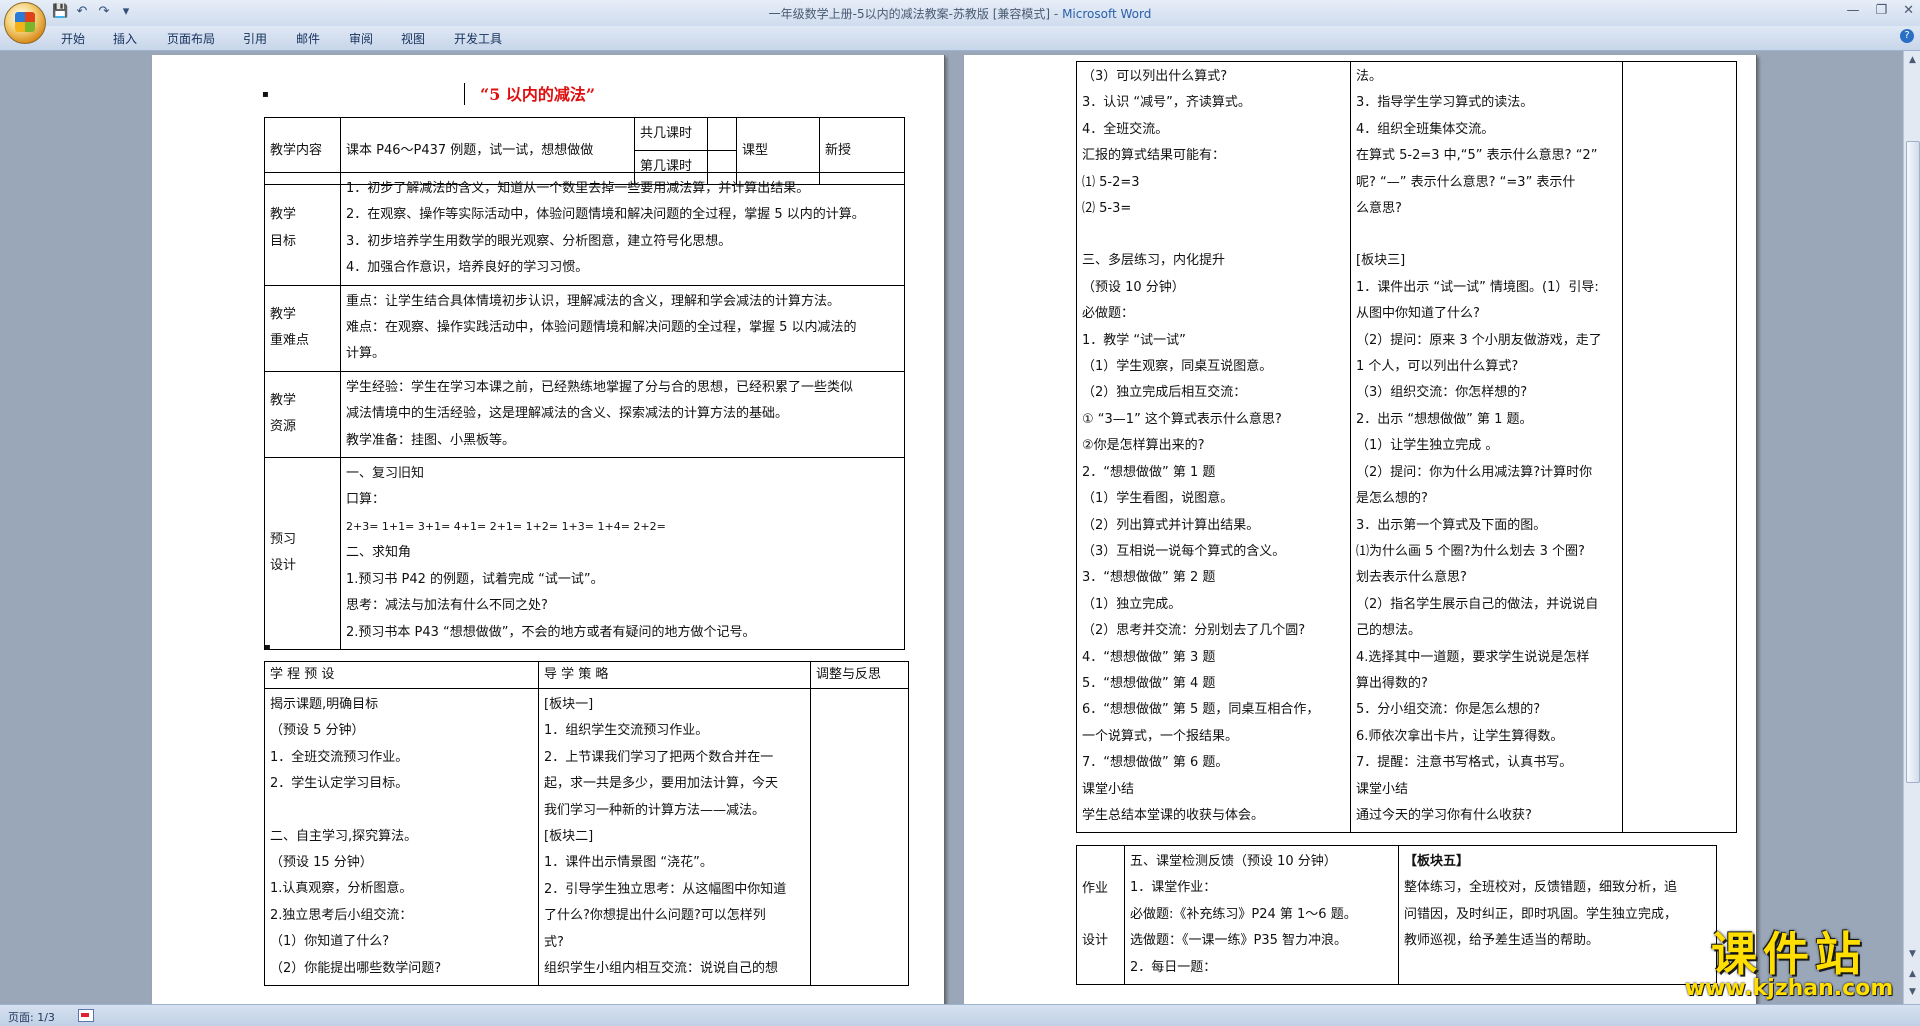 The image size is (1920, 1026). What do you see at coordinates (31, 1017) in the screenshot?
I see `page-count-status: 页面: 1/3` at bounding box center [31, 1017].